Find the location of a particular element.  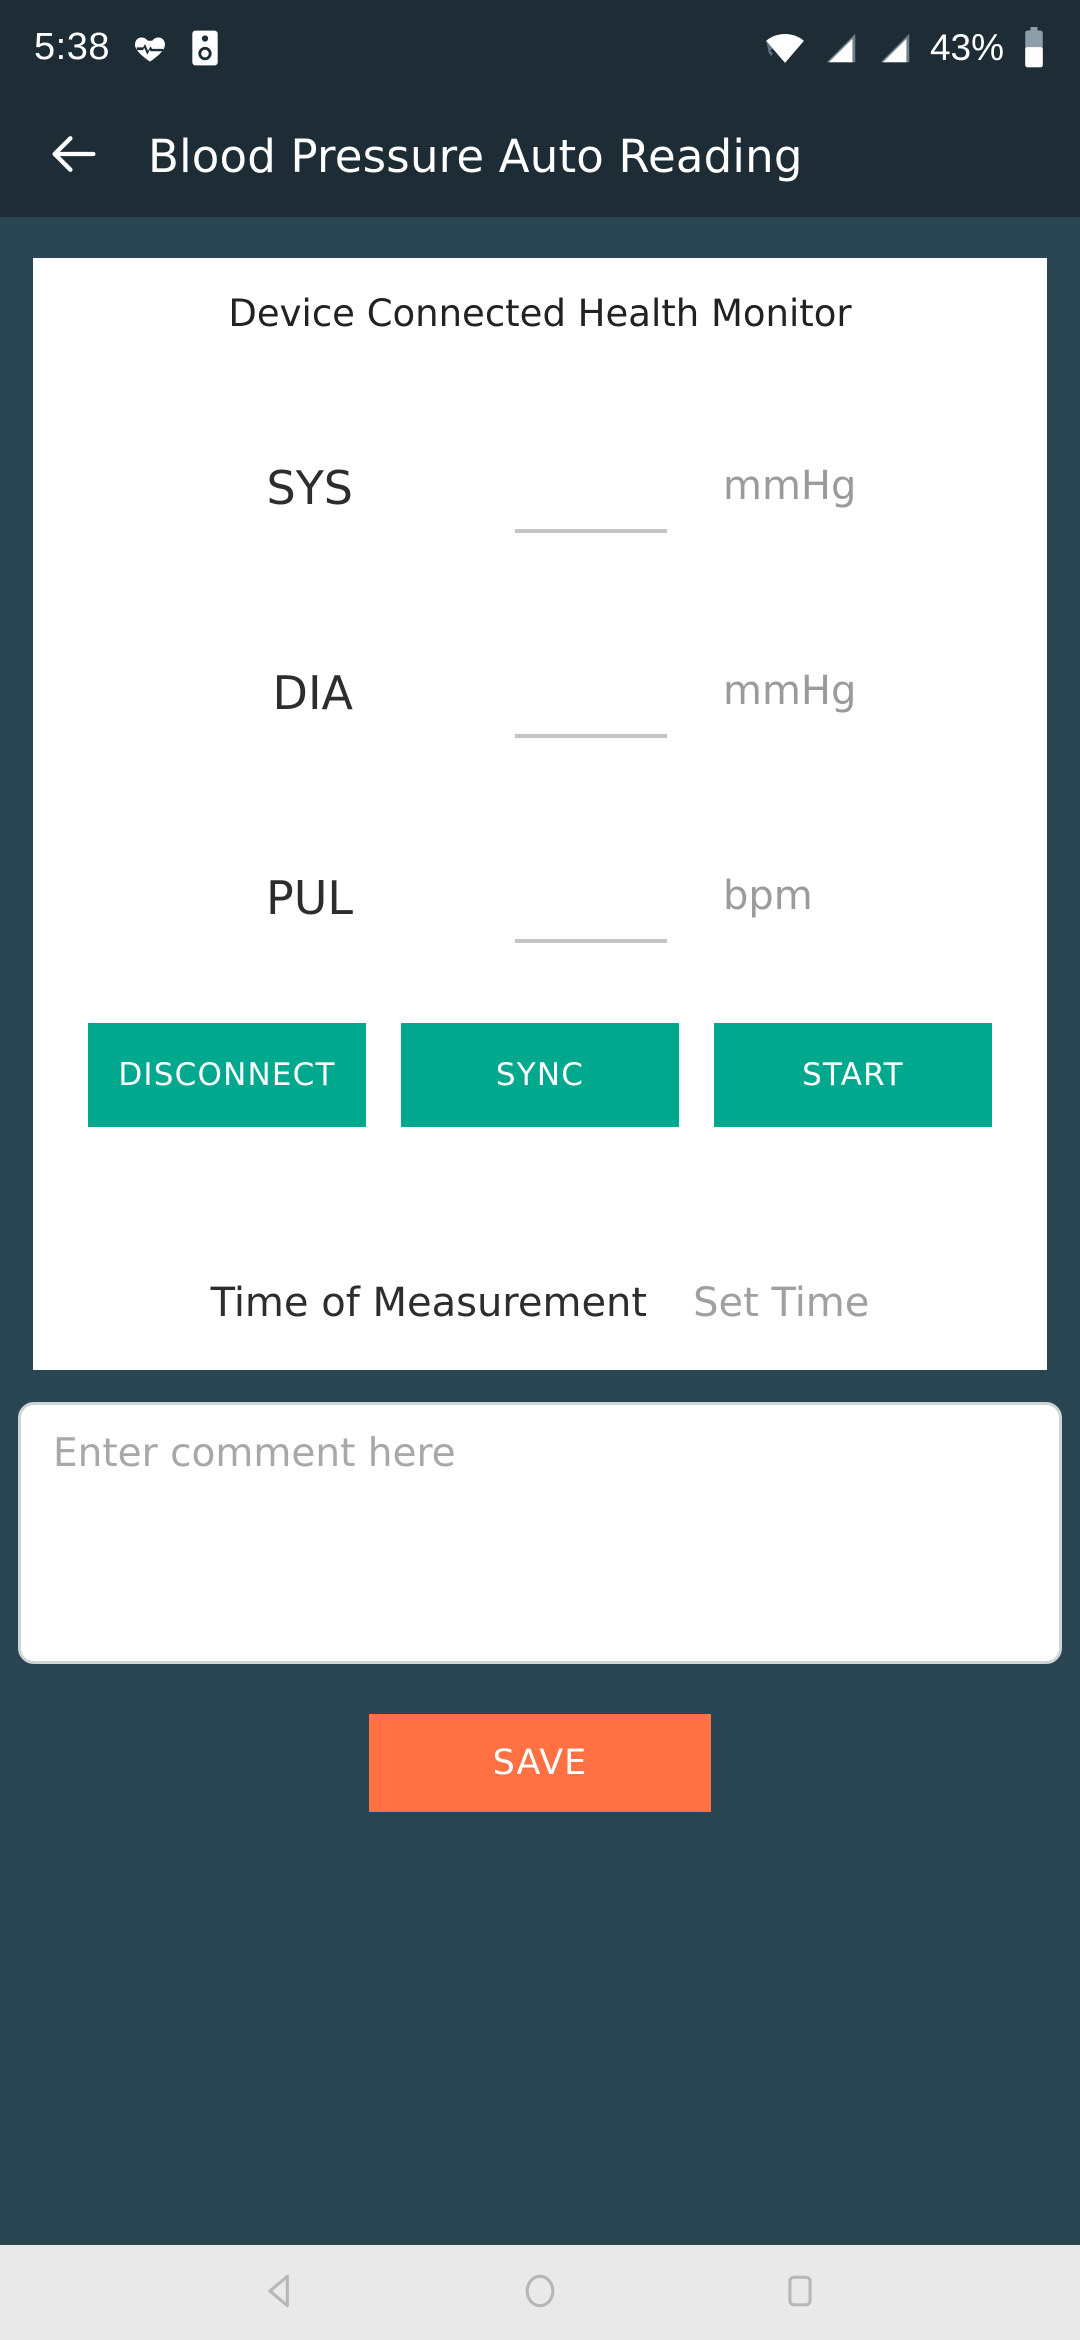

back-arrow-icon is located at coordinates (74, 156).